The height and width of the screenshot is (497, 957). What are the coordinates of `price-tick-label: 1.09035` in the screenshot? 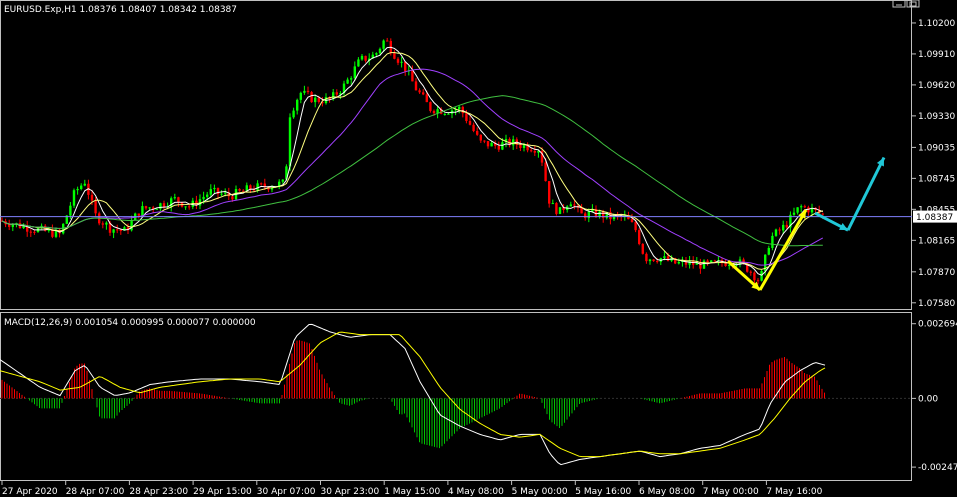 It's located at (936, 148).